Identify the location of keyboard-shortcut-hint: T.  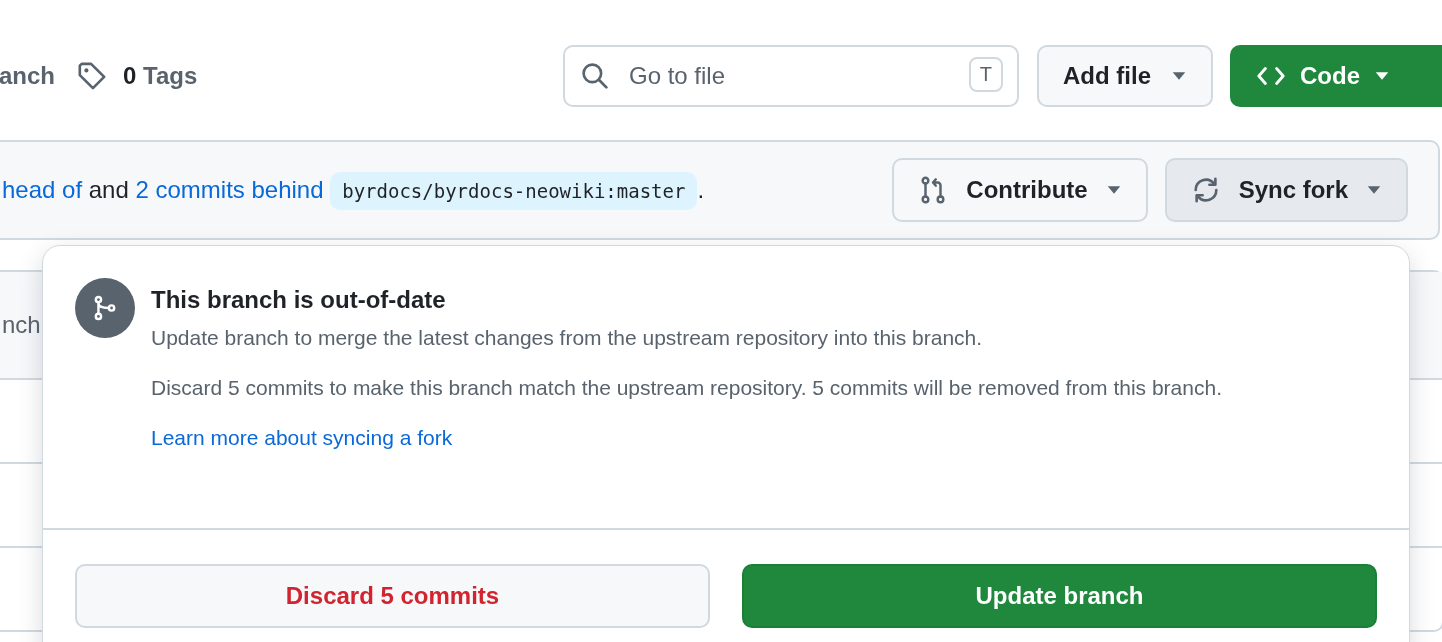
(985, 74).